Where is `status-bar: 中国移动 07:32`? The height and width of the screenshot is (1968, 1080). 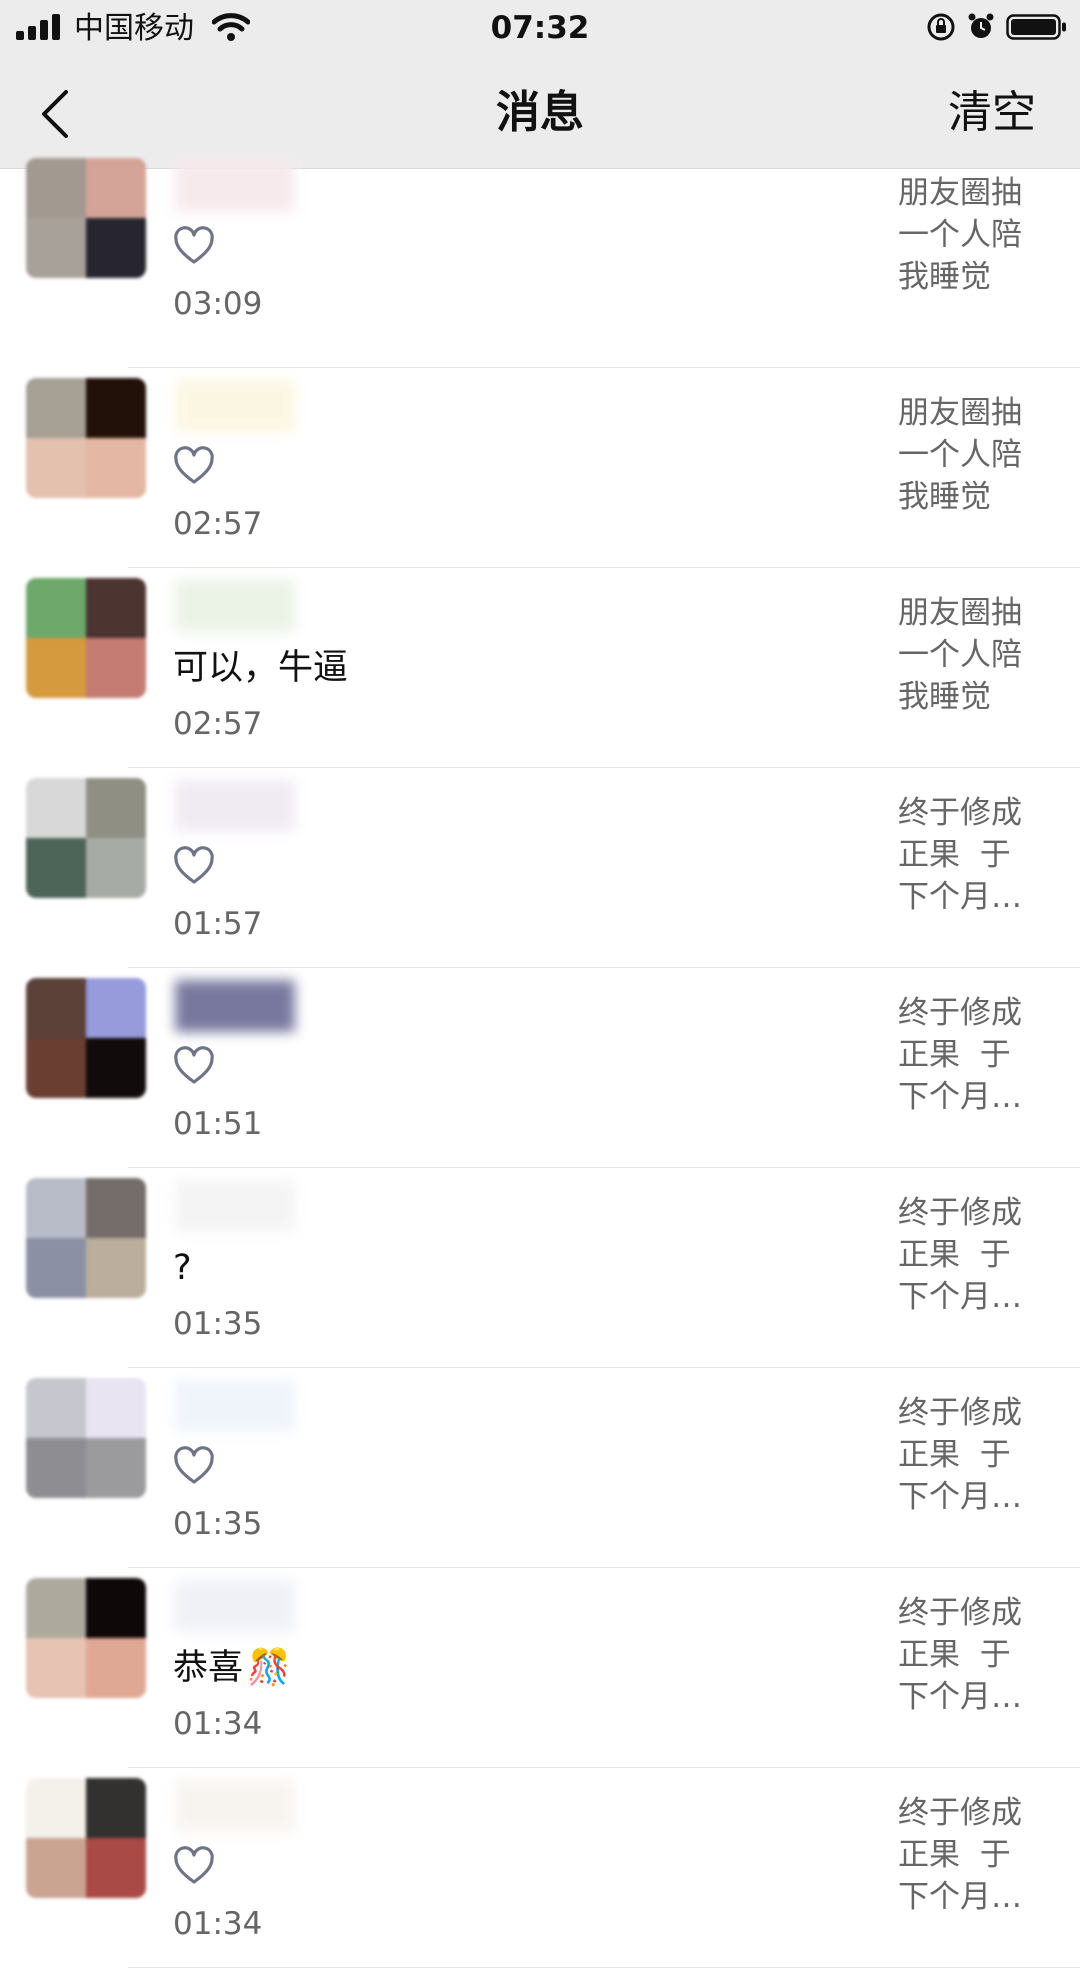 status-bar: 中国移动 07:32 is located at coordinates (540, 29).